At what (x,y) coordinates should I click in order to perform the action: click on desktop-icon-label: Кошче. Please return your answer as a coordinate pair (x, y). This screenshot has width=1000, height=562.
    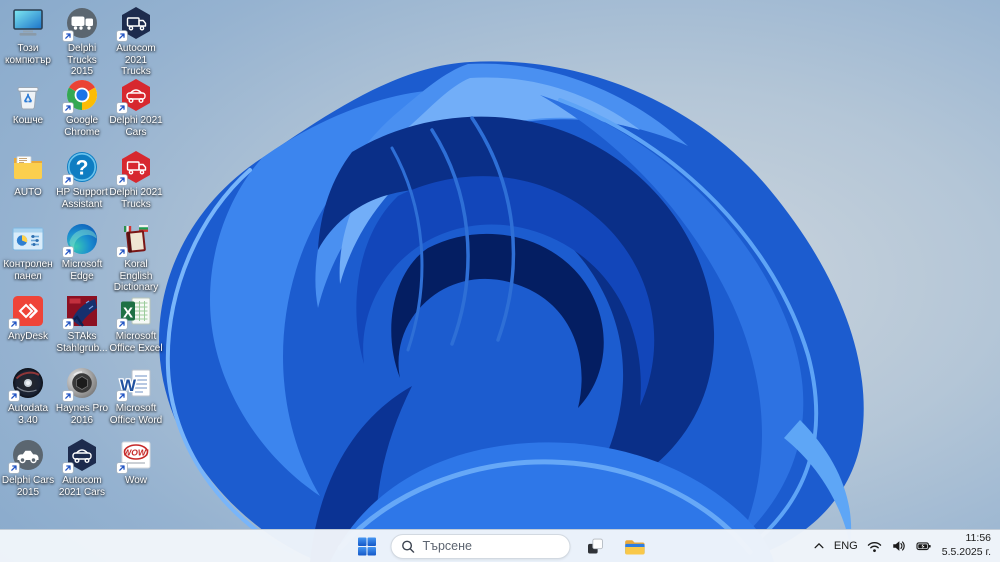
    Looking at the image, I should click on (28, 120).